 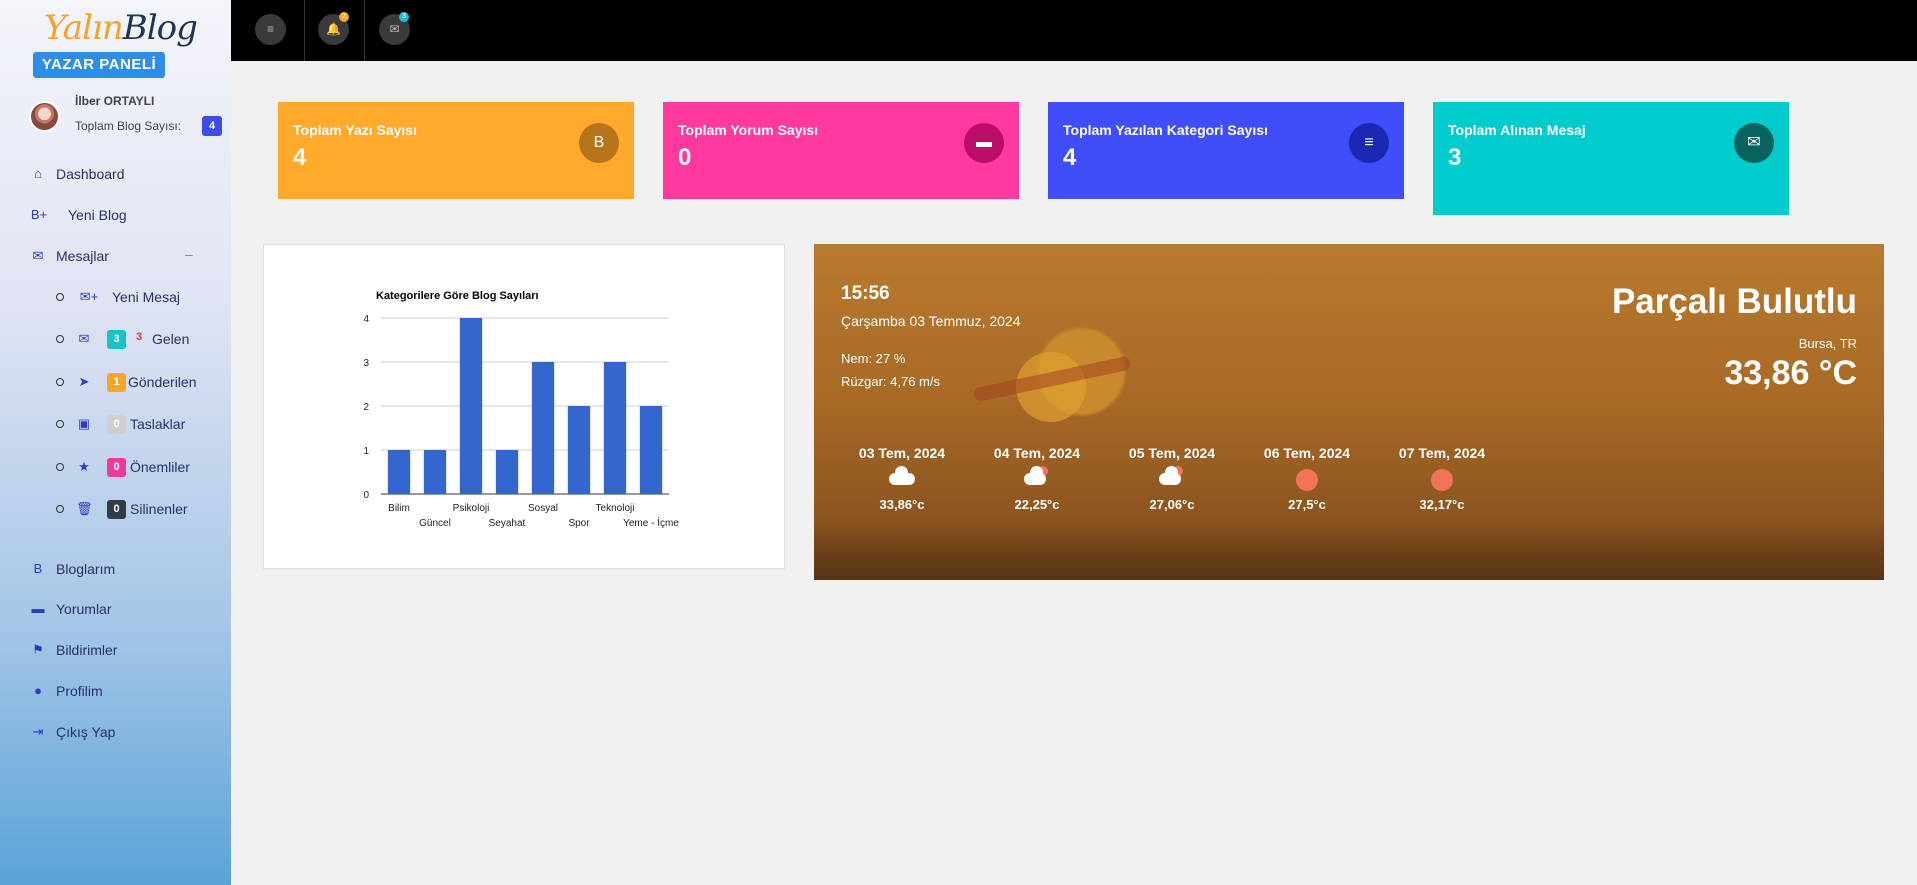 What do you see at coordinates (84, 508) in the screenshot?
I see `trash-icon: 🗑` at bounding box center [84, 508].